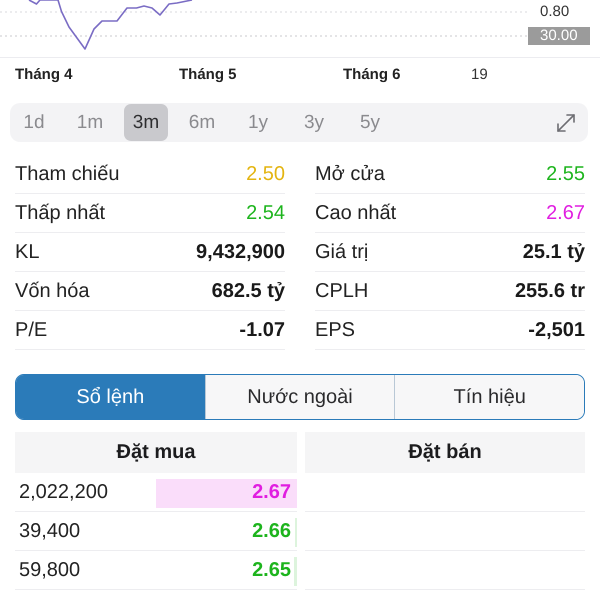 This screenshot has height=600, width=600. I want to click on bid-price: 2.67, so click(271, 492).